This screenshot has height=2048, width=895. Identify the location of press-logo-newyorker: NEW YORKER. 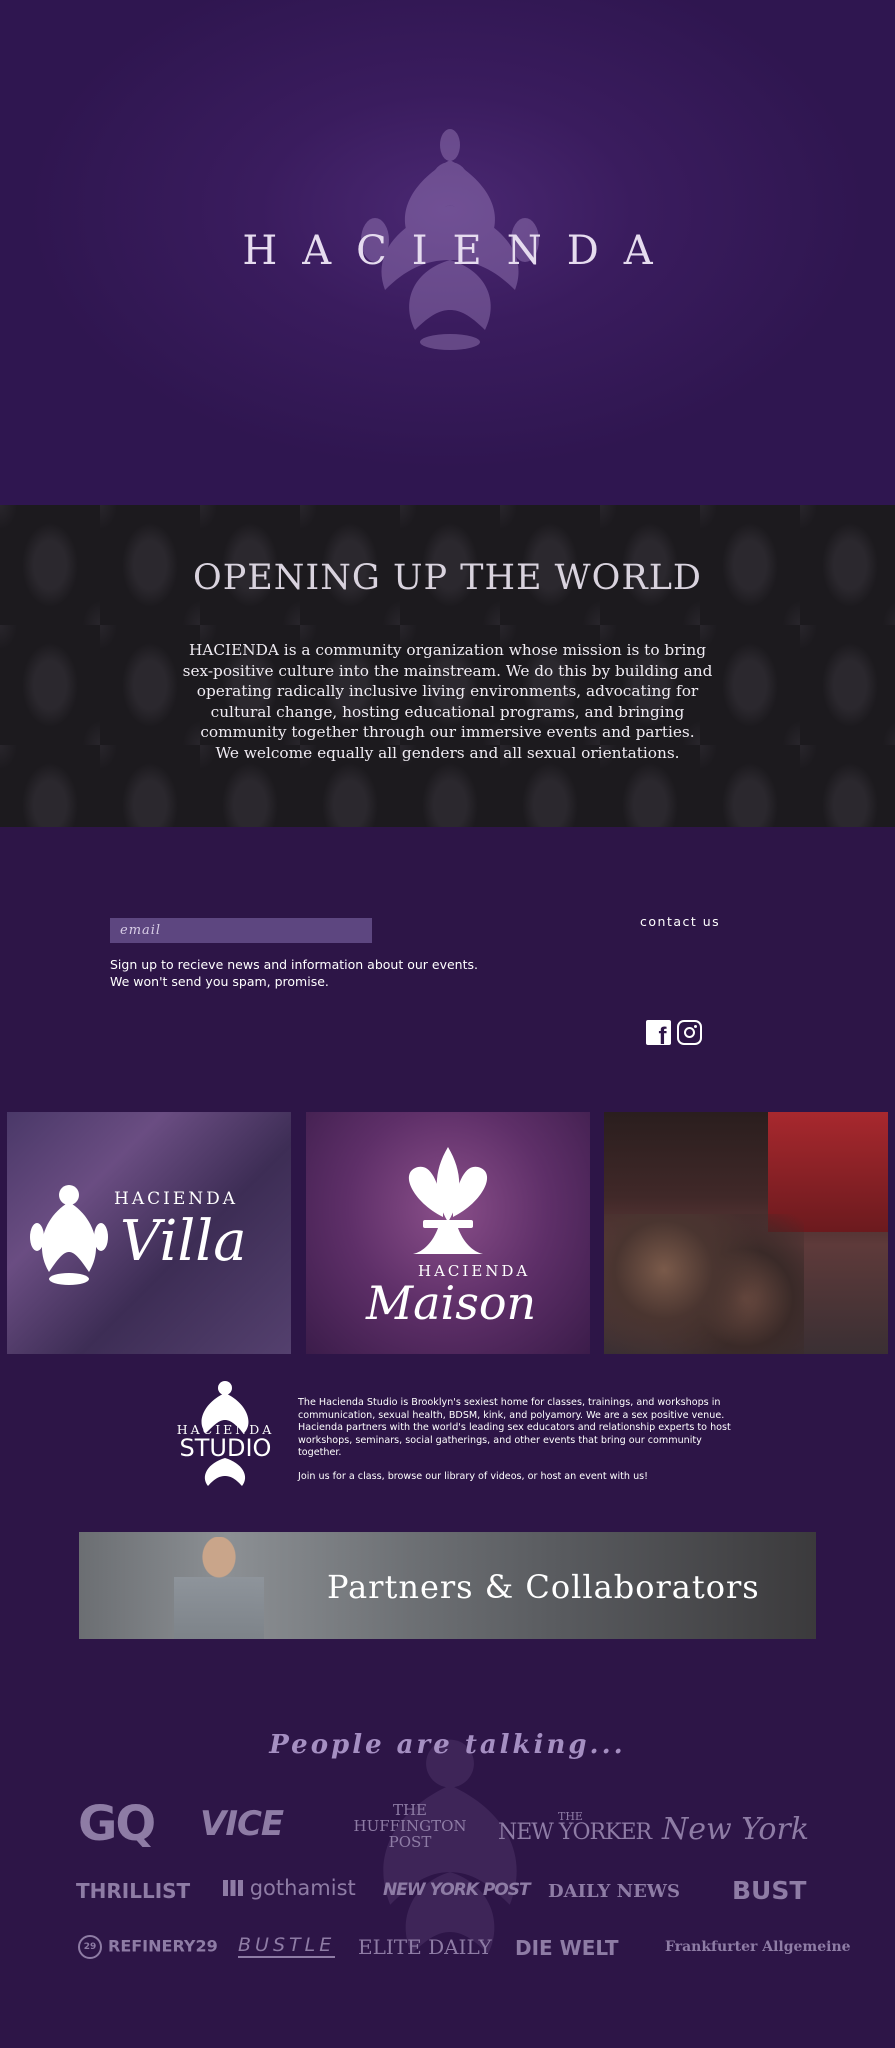
(575, 1832).